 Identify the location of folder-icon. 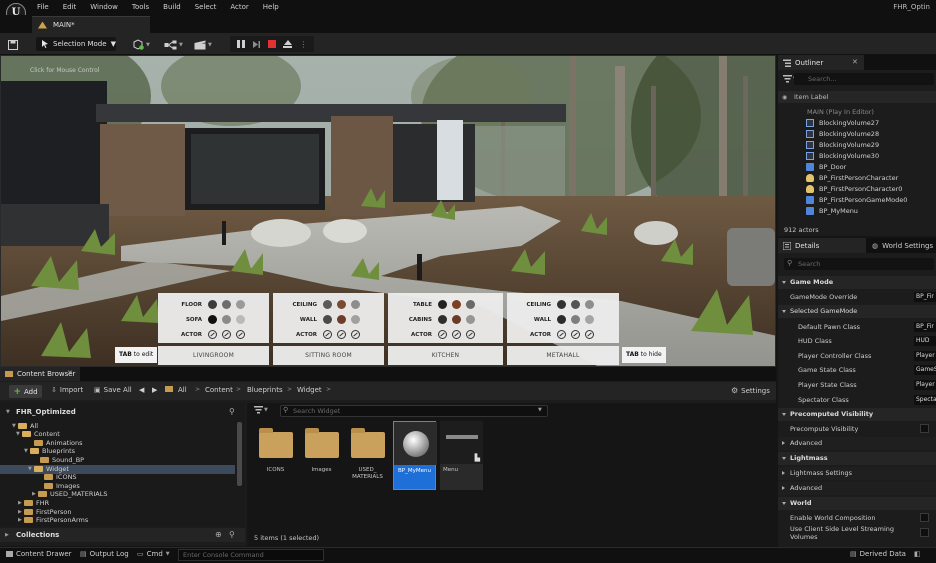
(169, 389).